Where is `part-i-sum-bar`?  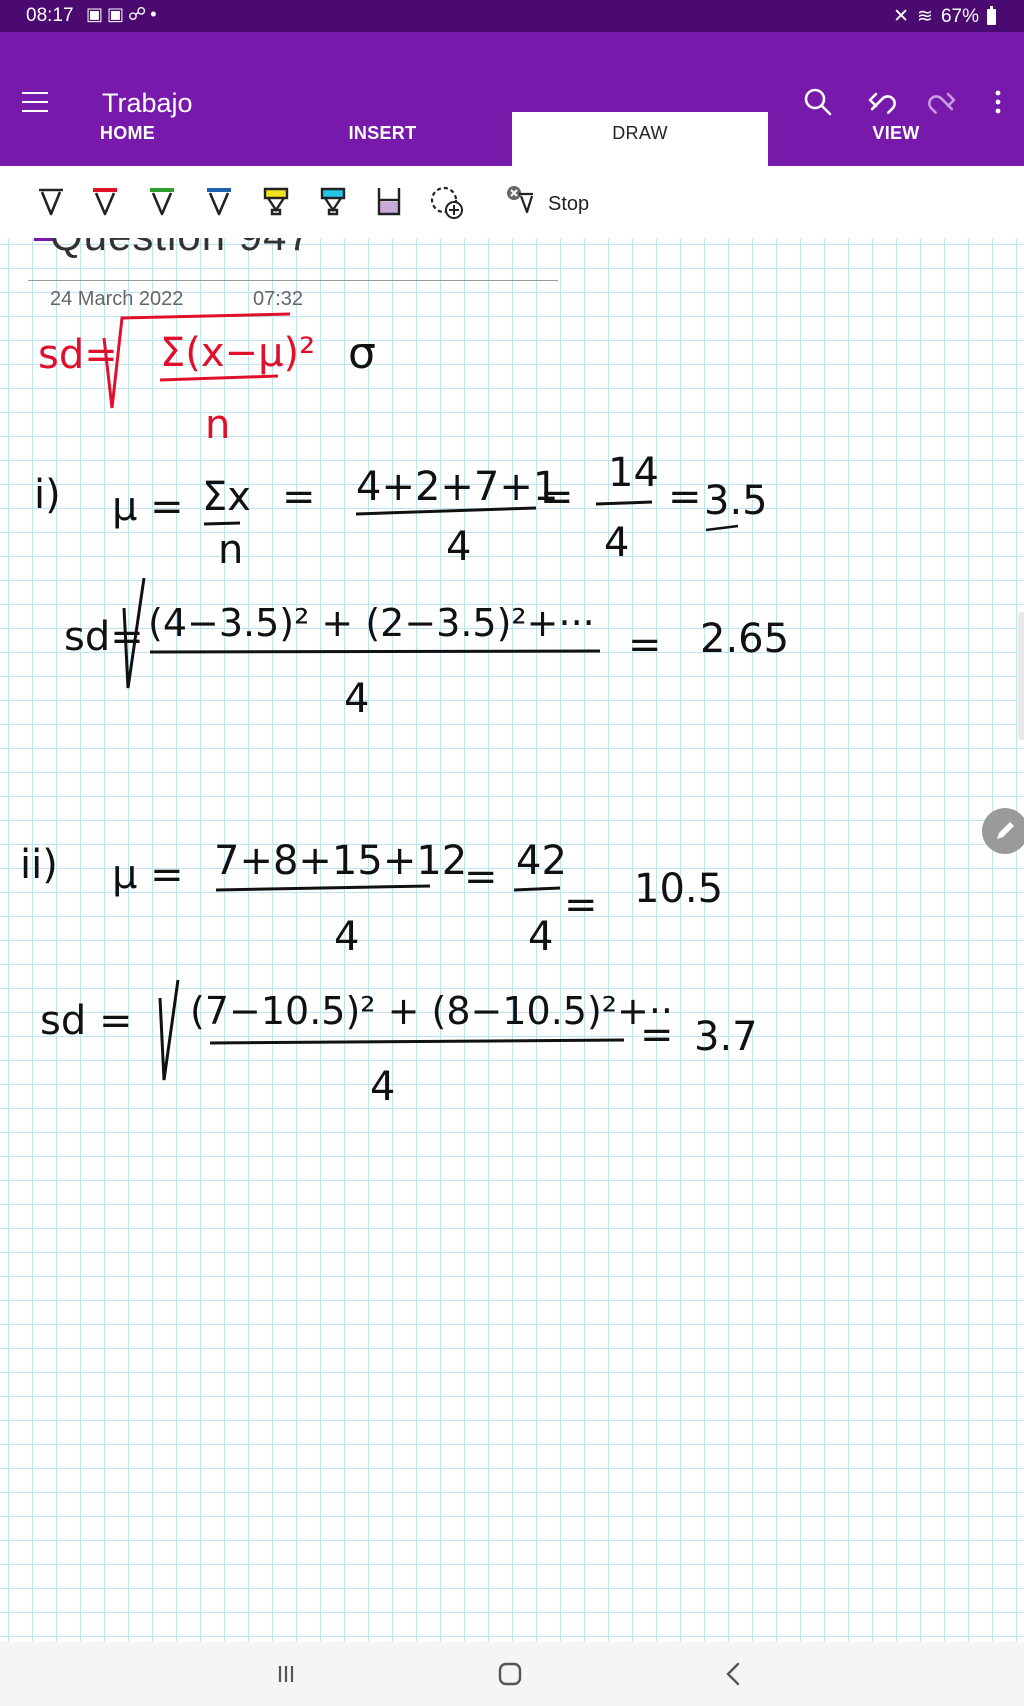 part-i-sum-bar is located at coordinates (222, 523).